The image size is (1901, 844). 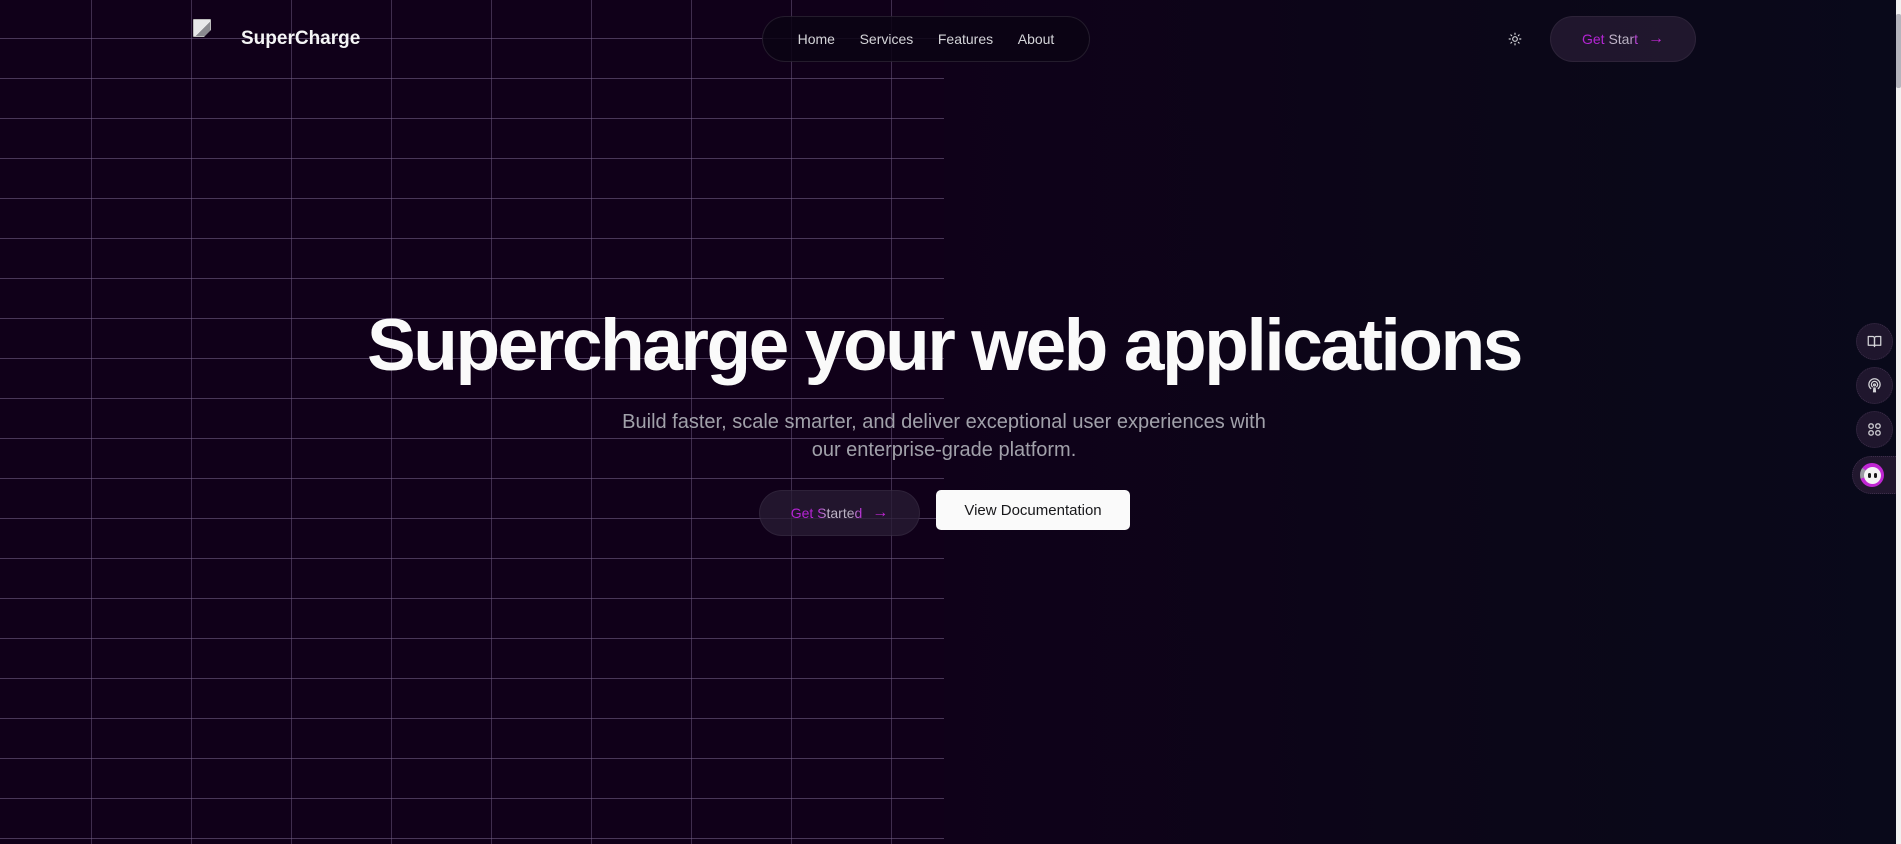 I want to click on brand-logo-link: SuperCharge, so click(x=276, y=34).